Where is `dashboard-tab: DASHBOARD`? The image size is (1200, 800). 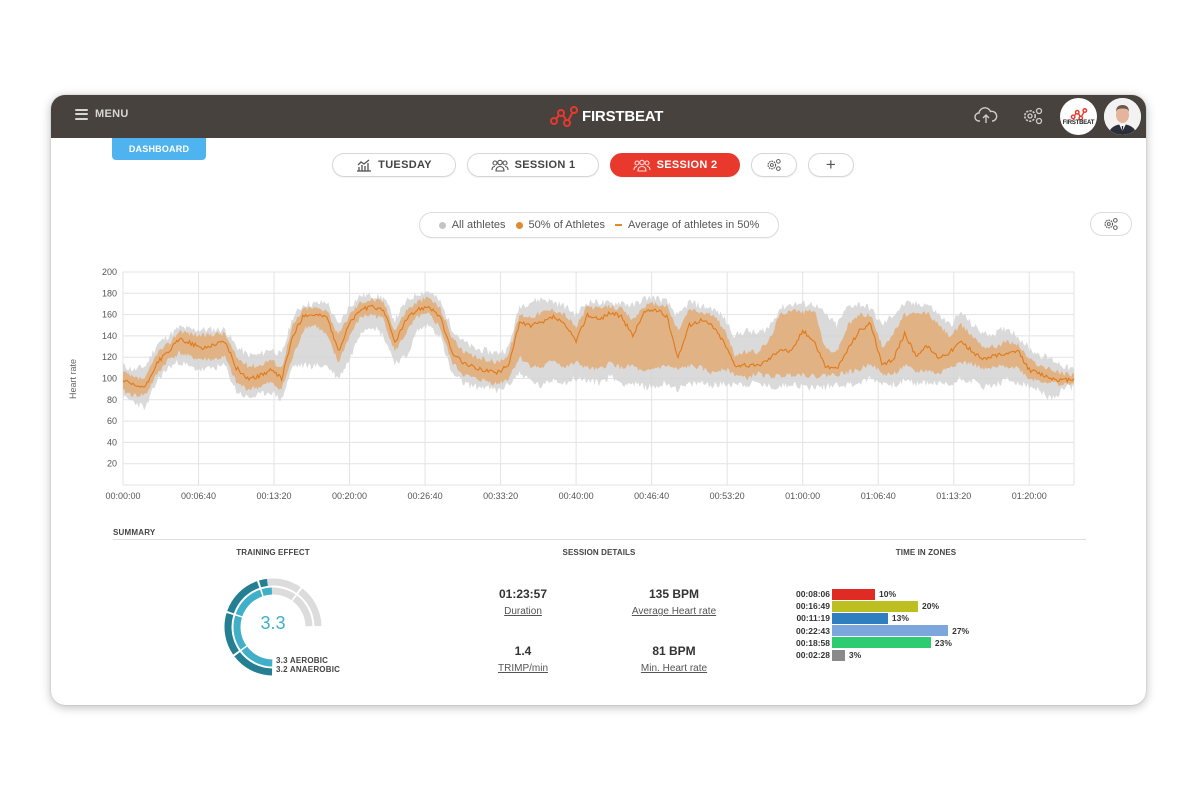 dashboard-tab: DASHBOARD is located at coordinates (159, 149).